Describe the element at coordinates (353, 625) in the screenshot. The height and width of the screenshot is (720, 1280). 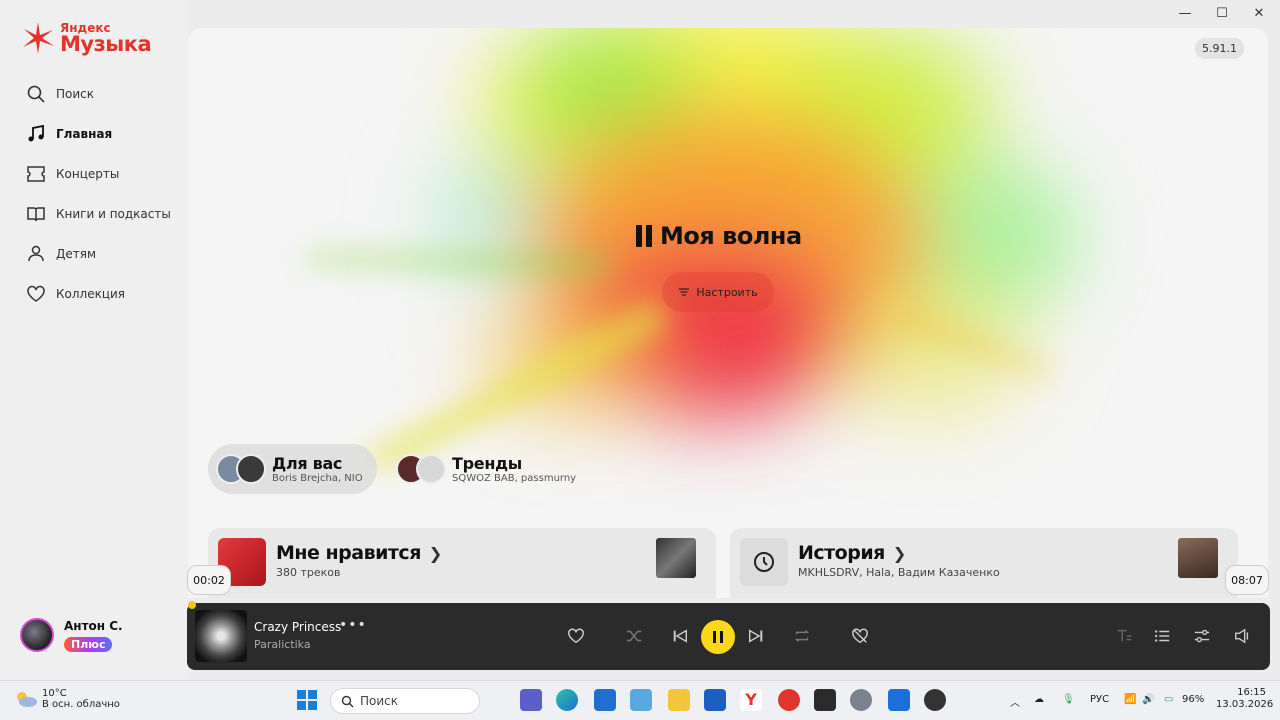
I see `more-options-button: •••` at that location.